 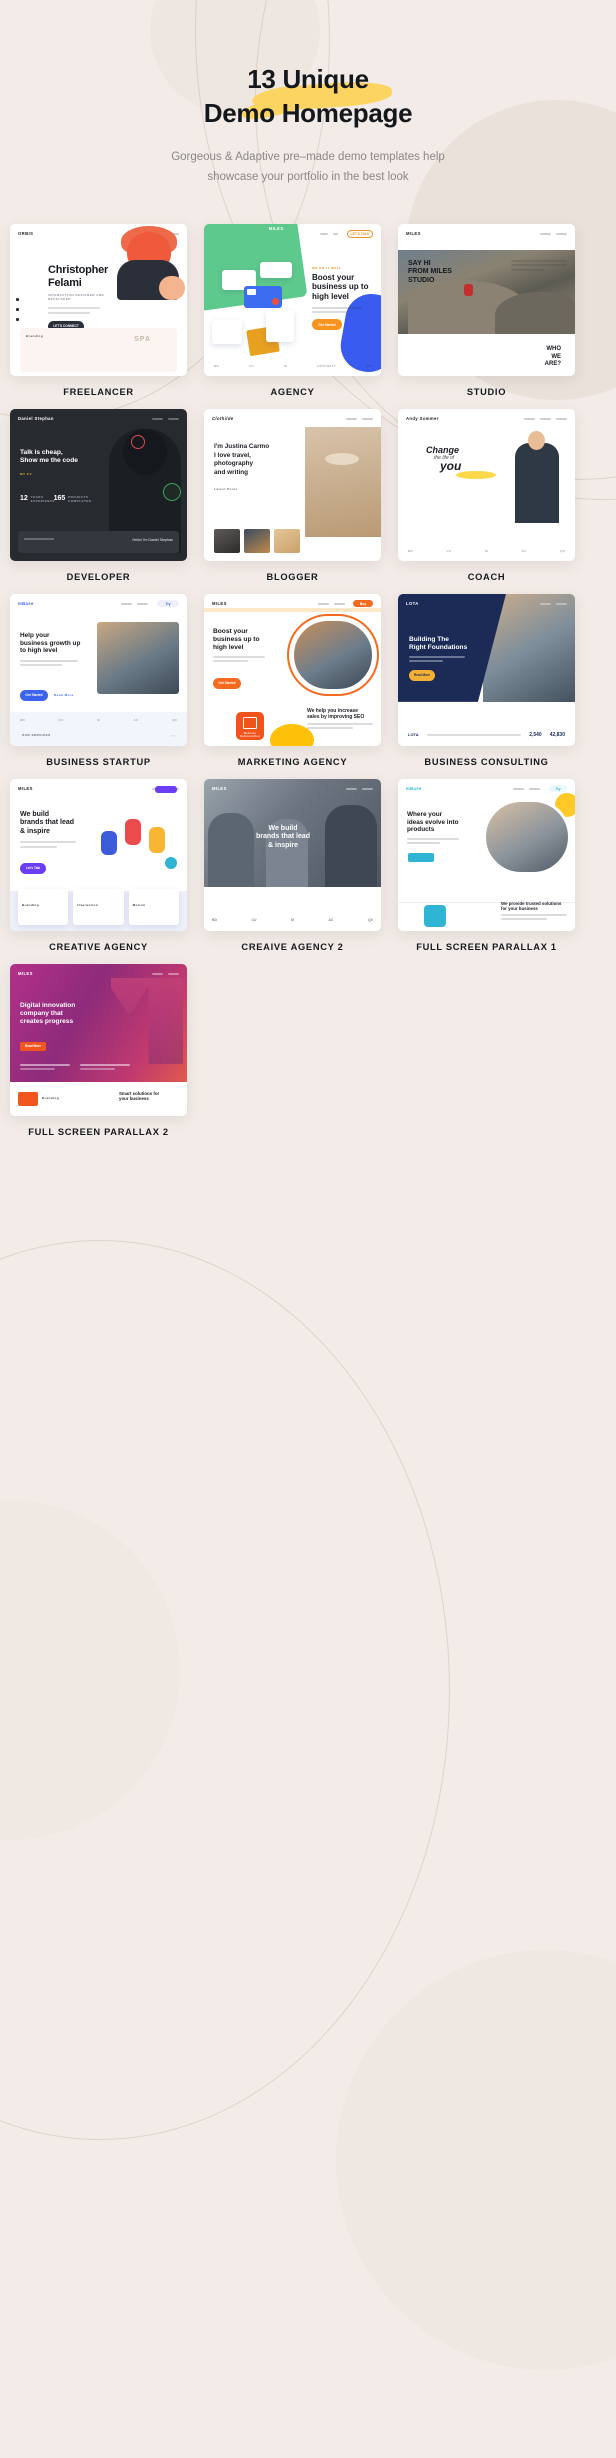 What do you see at coordinates (35, 635) in the screenshot?
I see `mini-heading-1: Help your` at bounding box center [35, 635].